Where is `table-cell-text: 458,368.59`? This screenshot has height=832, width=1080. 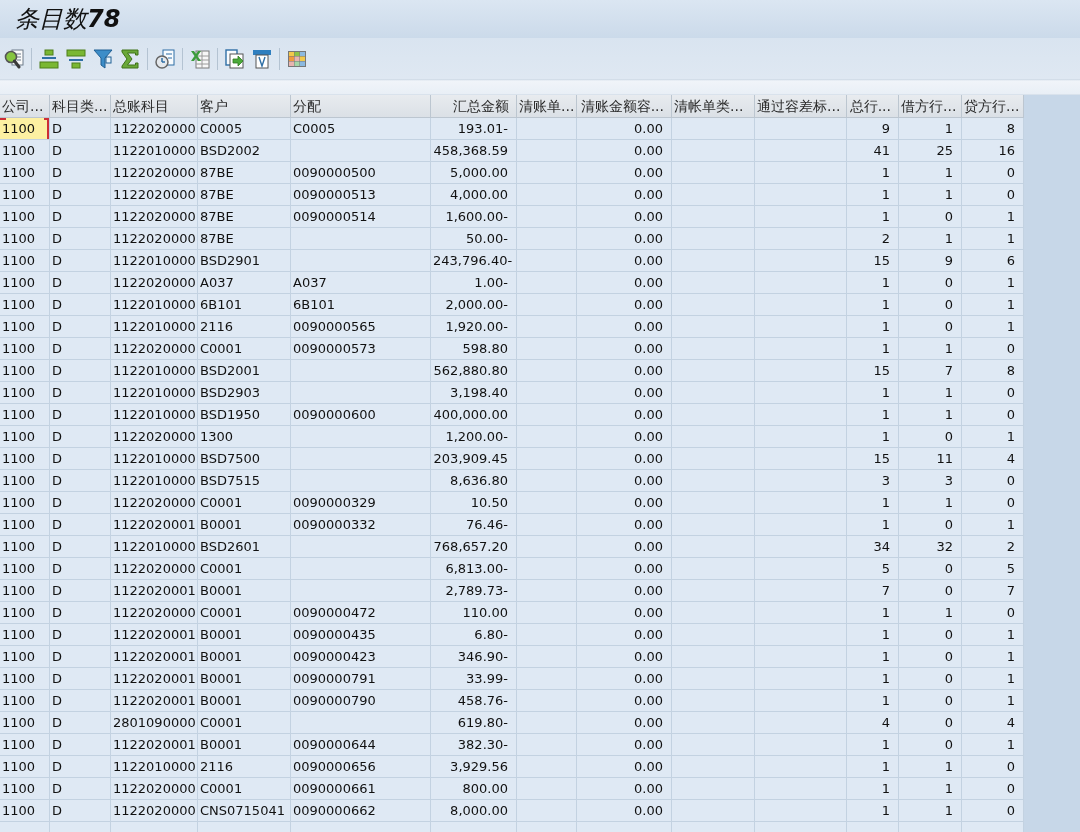
table-cell-text: 458,368.59 is located at coordinates (470, 151).